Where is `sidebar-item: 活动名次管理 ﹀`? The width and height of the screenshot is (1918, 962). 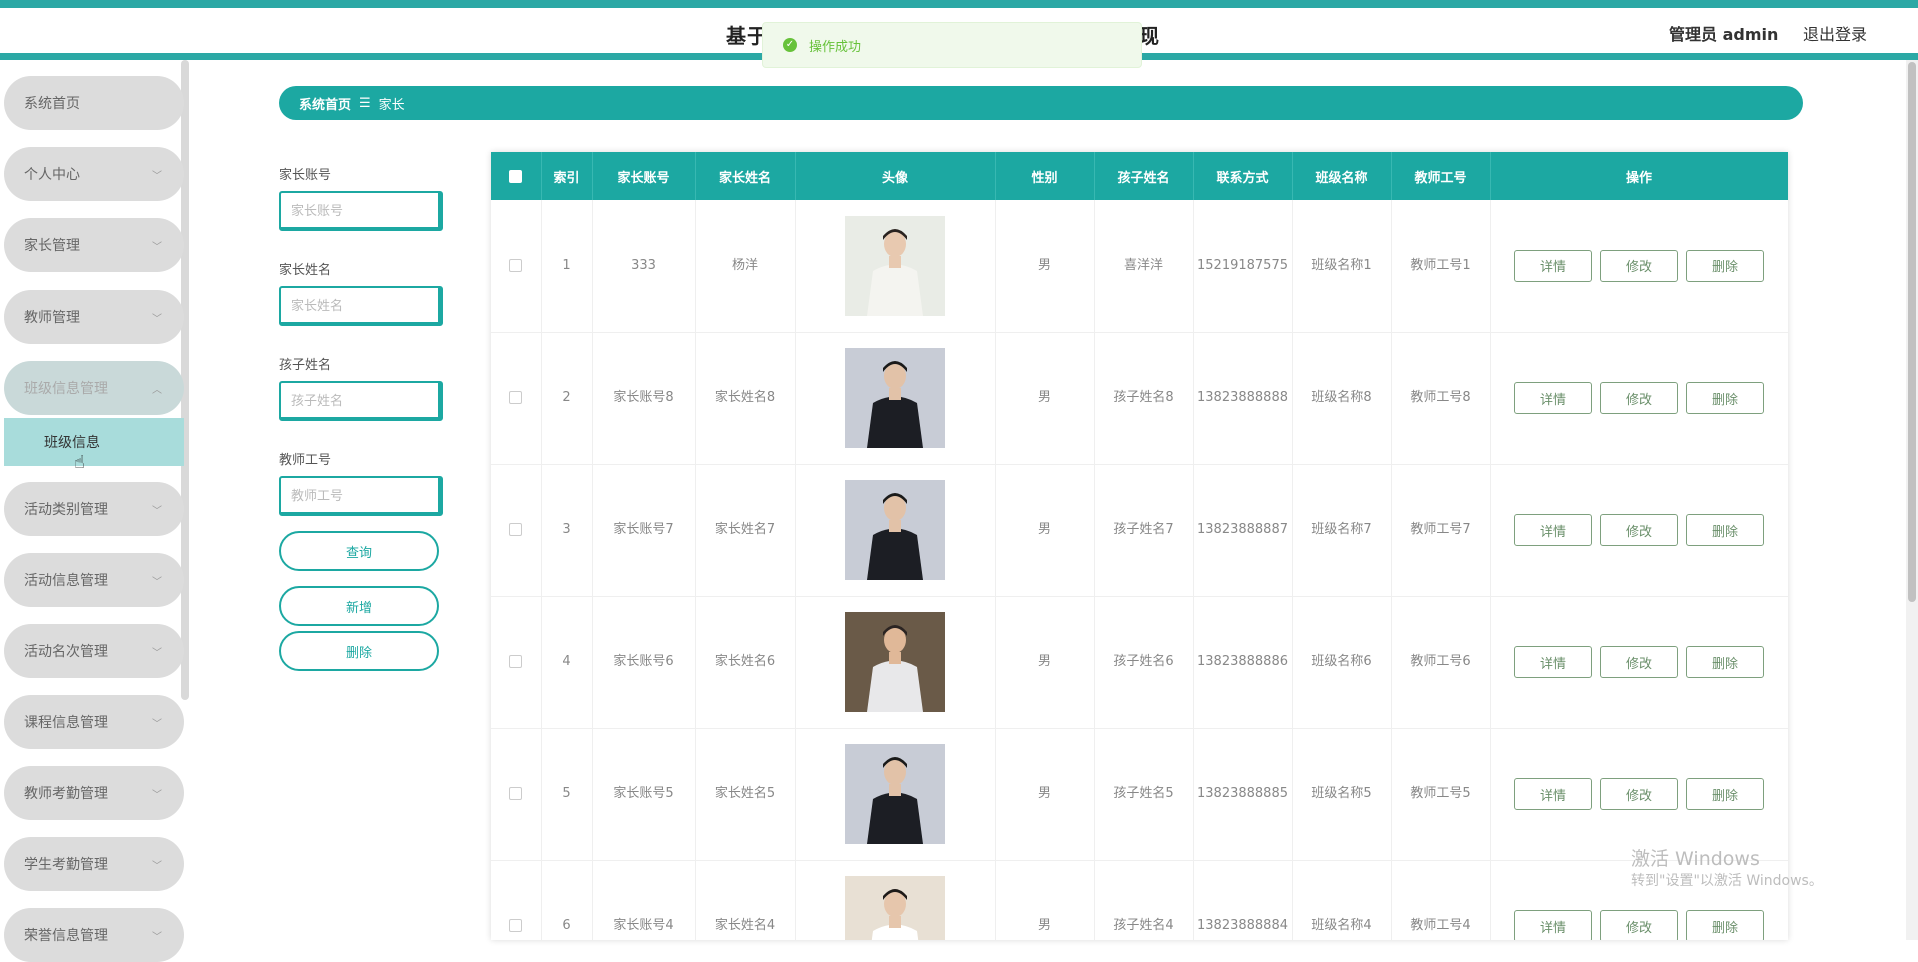 sidebar-item: 活动名次管理 ﹀ is located at coordinates (94, 651).